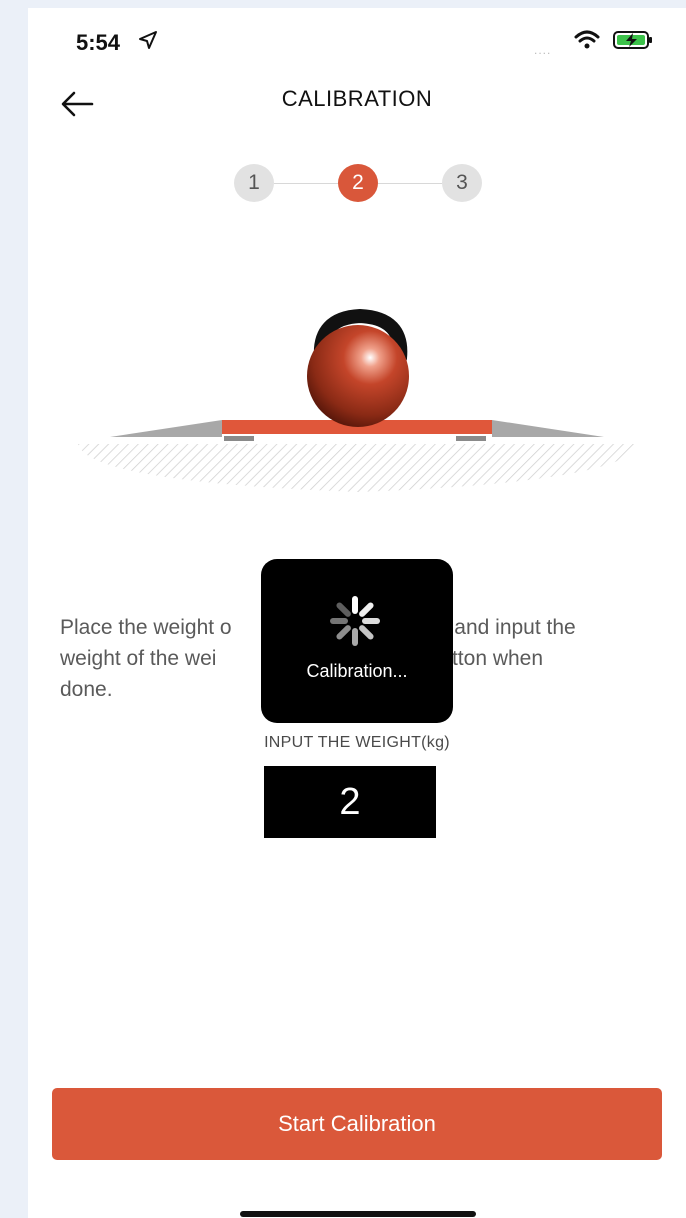  I want to click on spinner-icon, so click(355, 621).